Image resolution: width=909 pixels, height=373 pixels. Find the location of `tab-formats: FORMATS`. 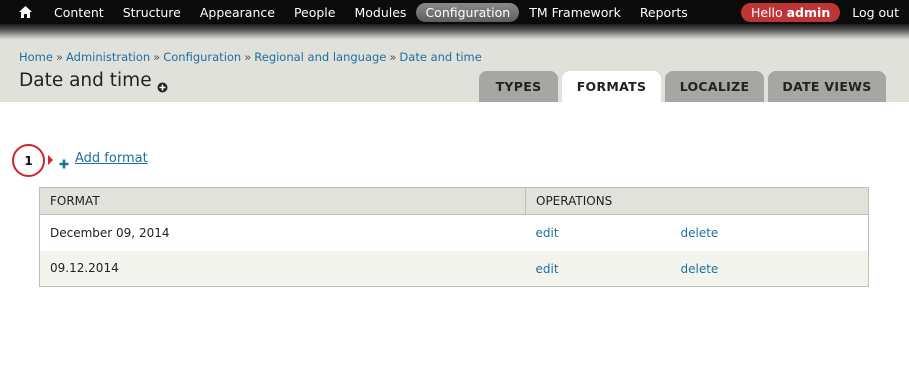

tab-formats: FORMATS is located at coordinates (611, 86).